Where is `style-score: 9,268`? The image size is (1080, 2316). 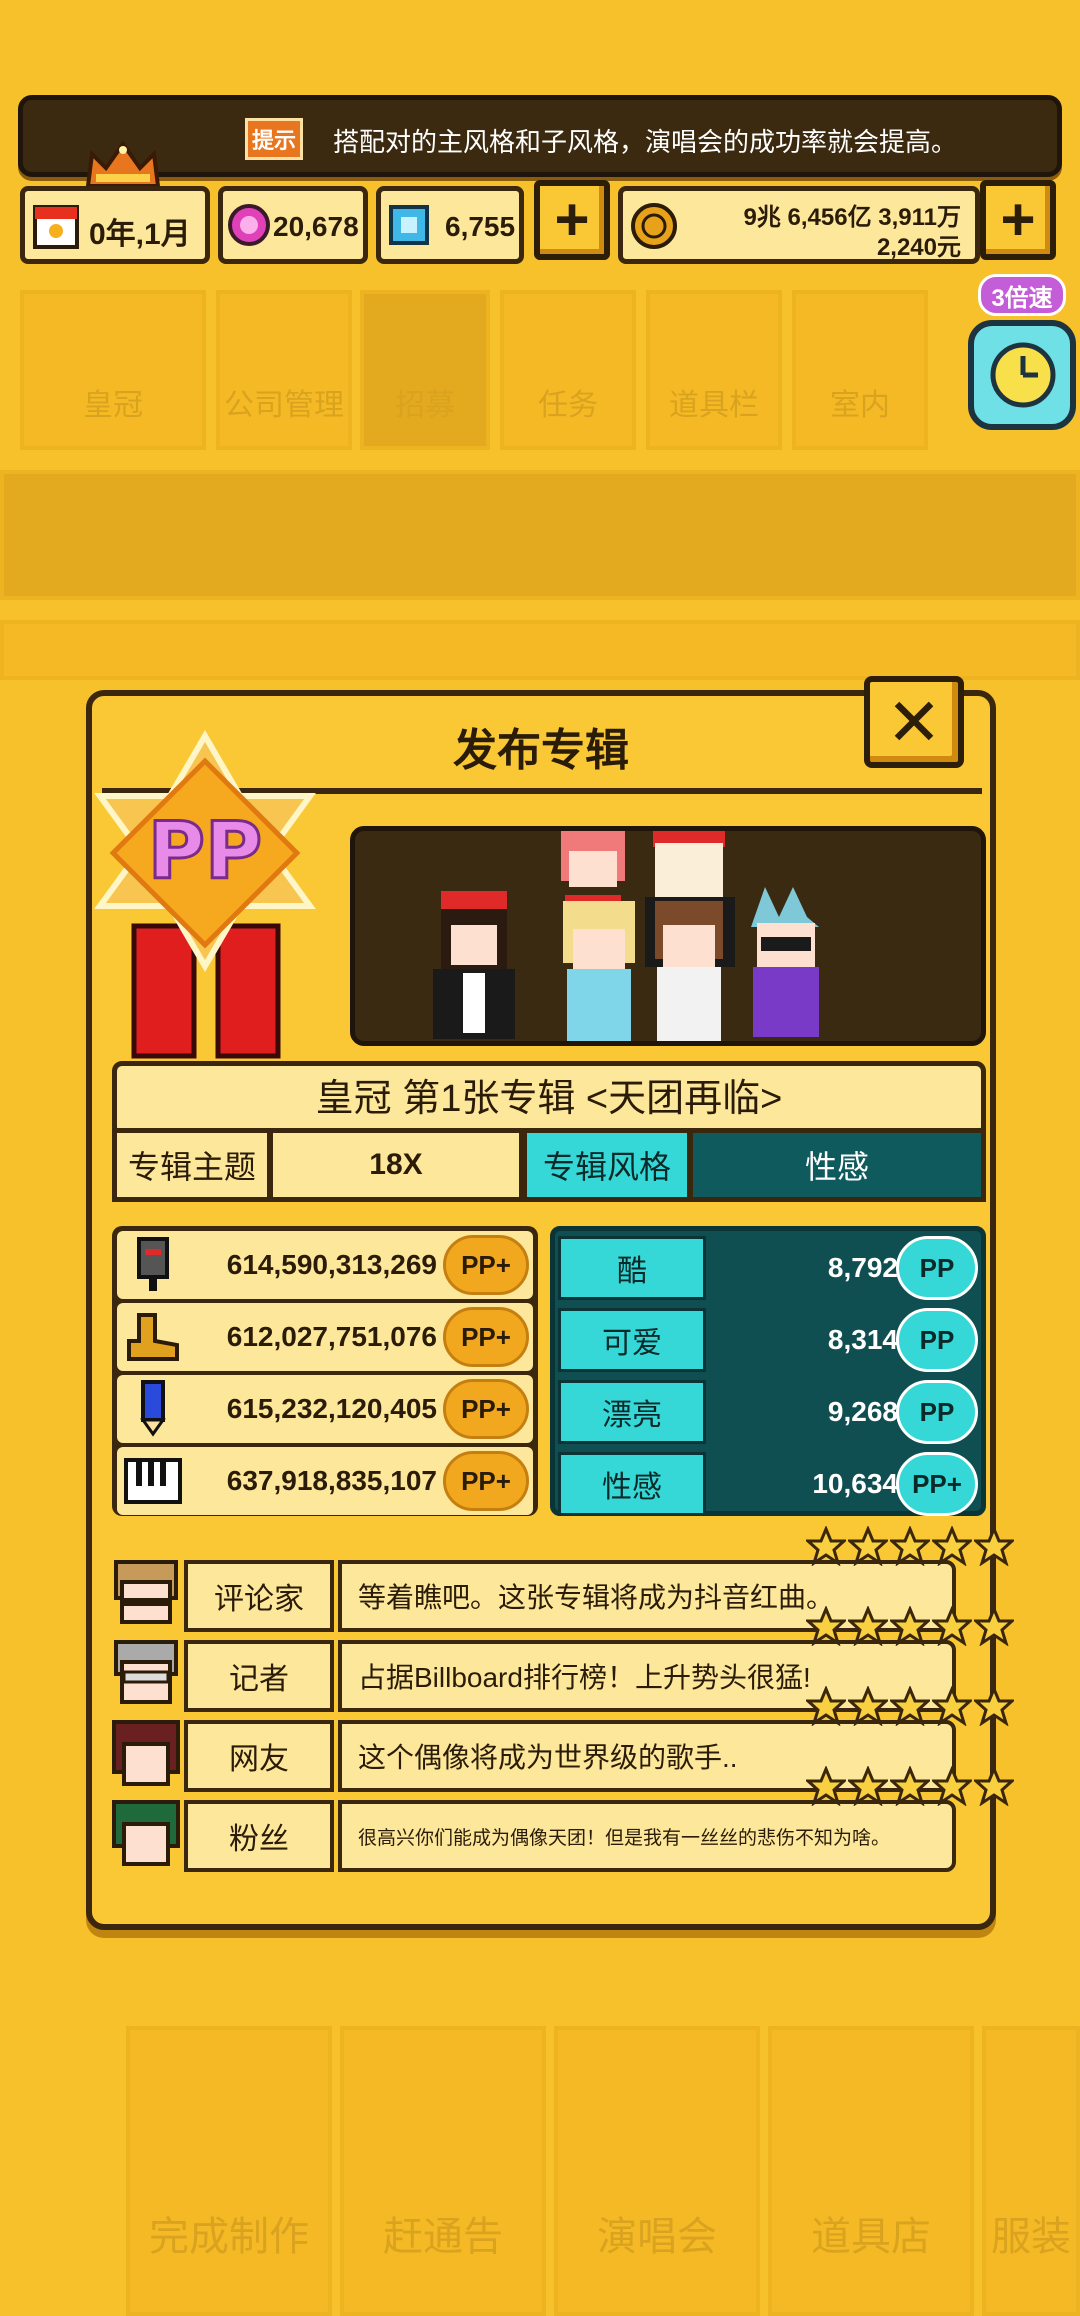 style-score: 9,268 is located at coordinates (862, 1411).